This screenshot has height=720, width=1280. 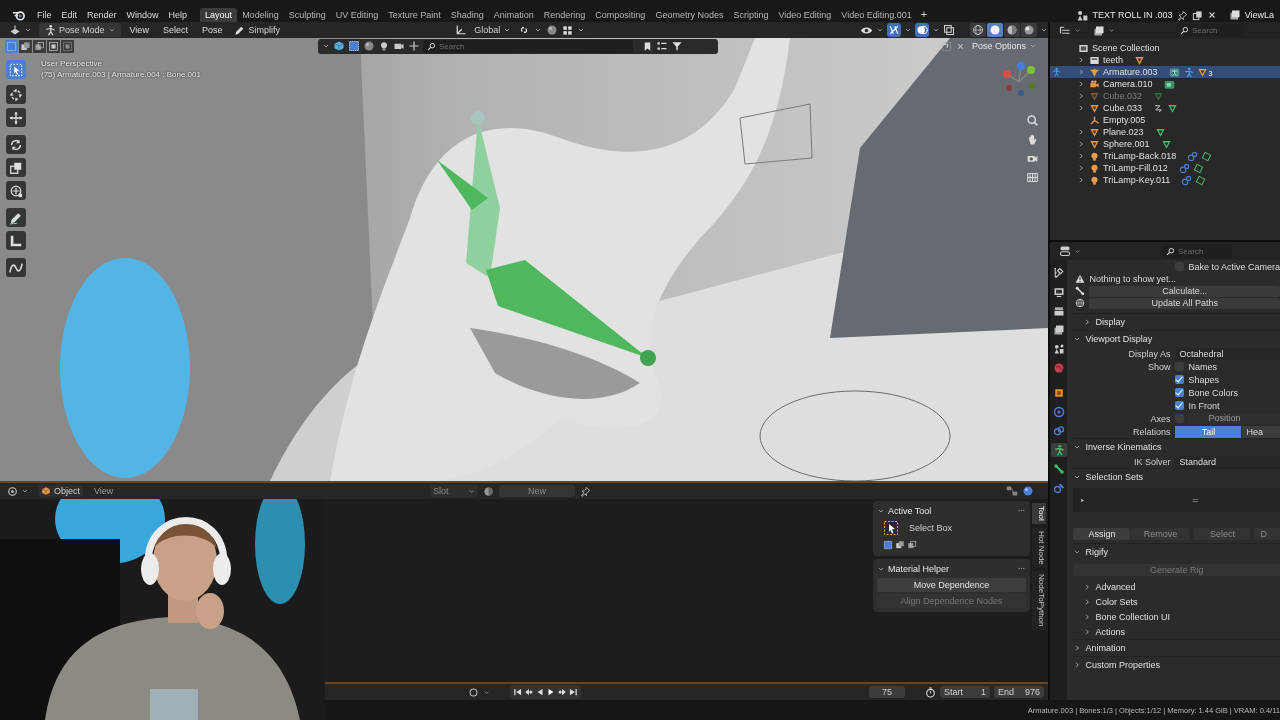 I want to click on zoom-icon, so click(x=1032, y=120).